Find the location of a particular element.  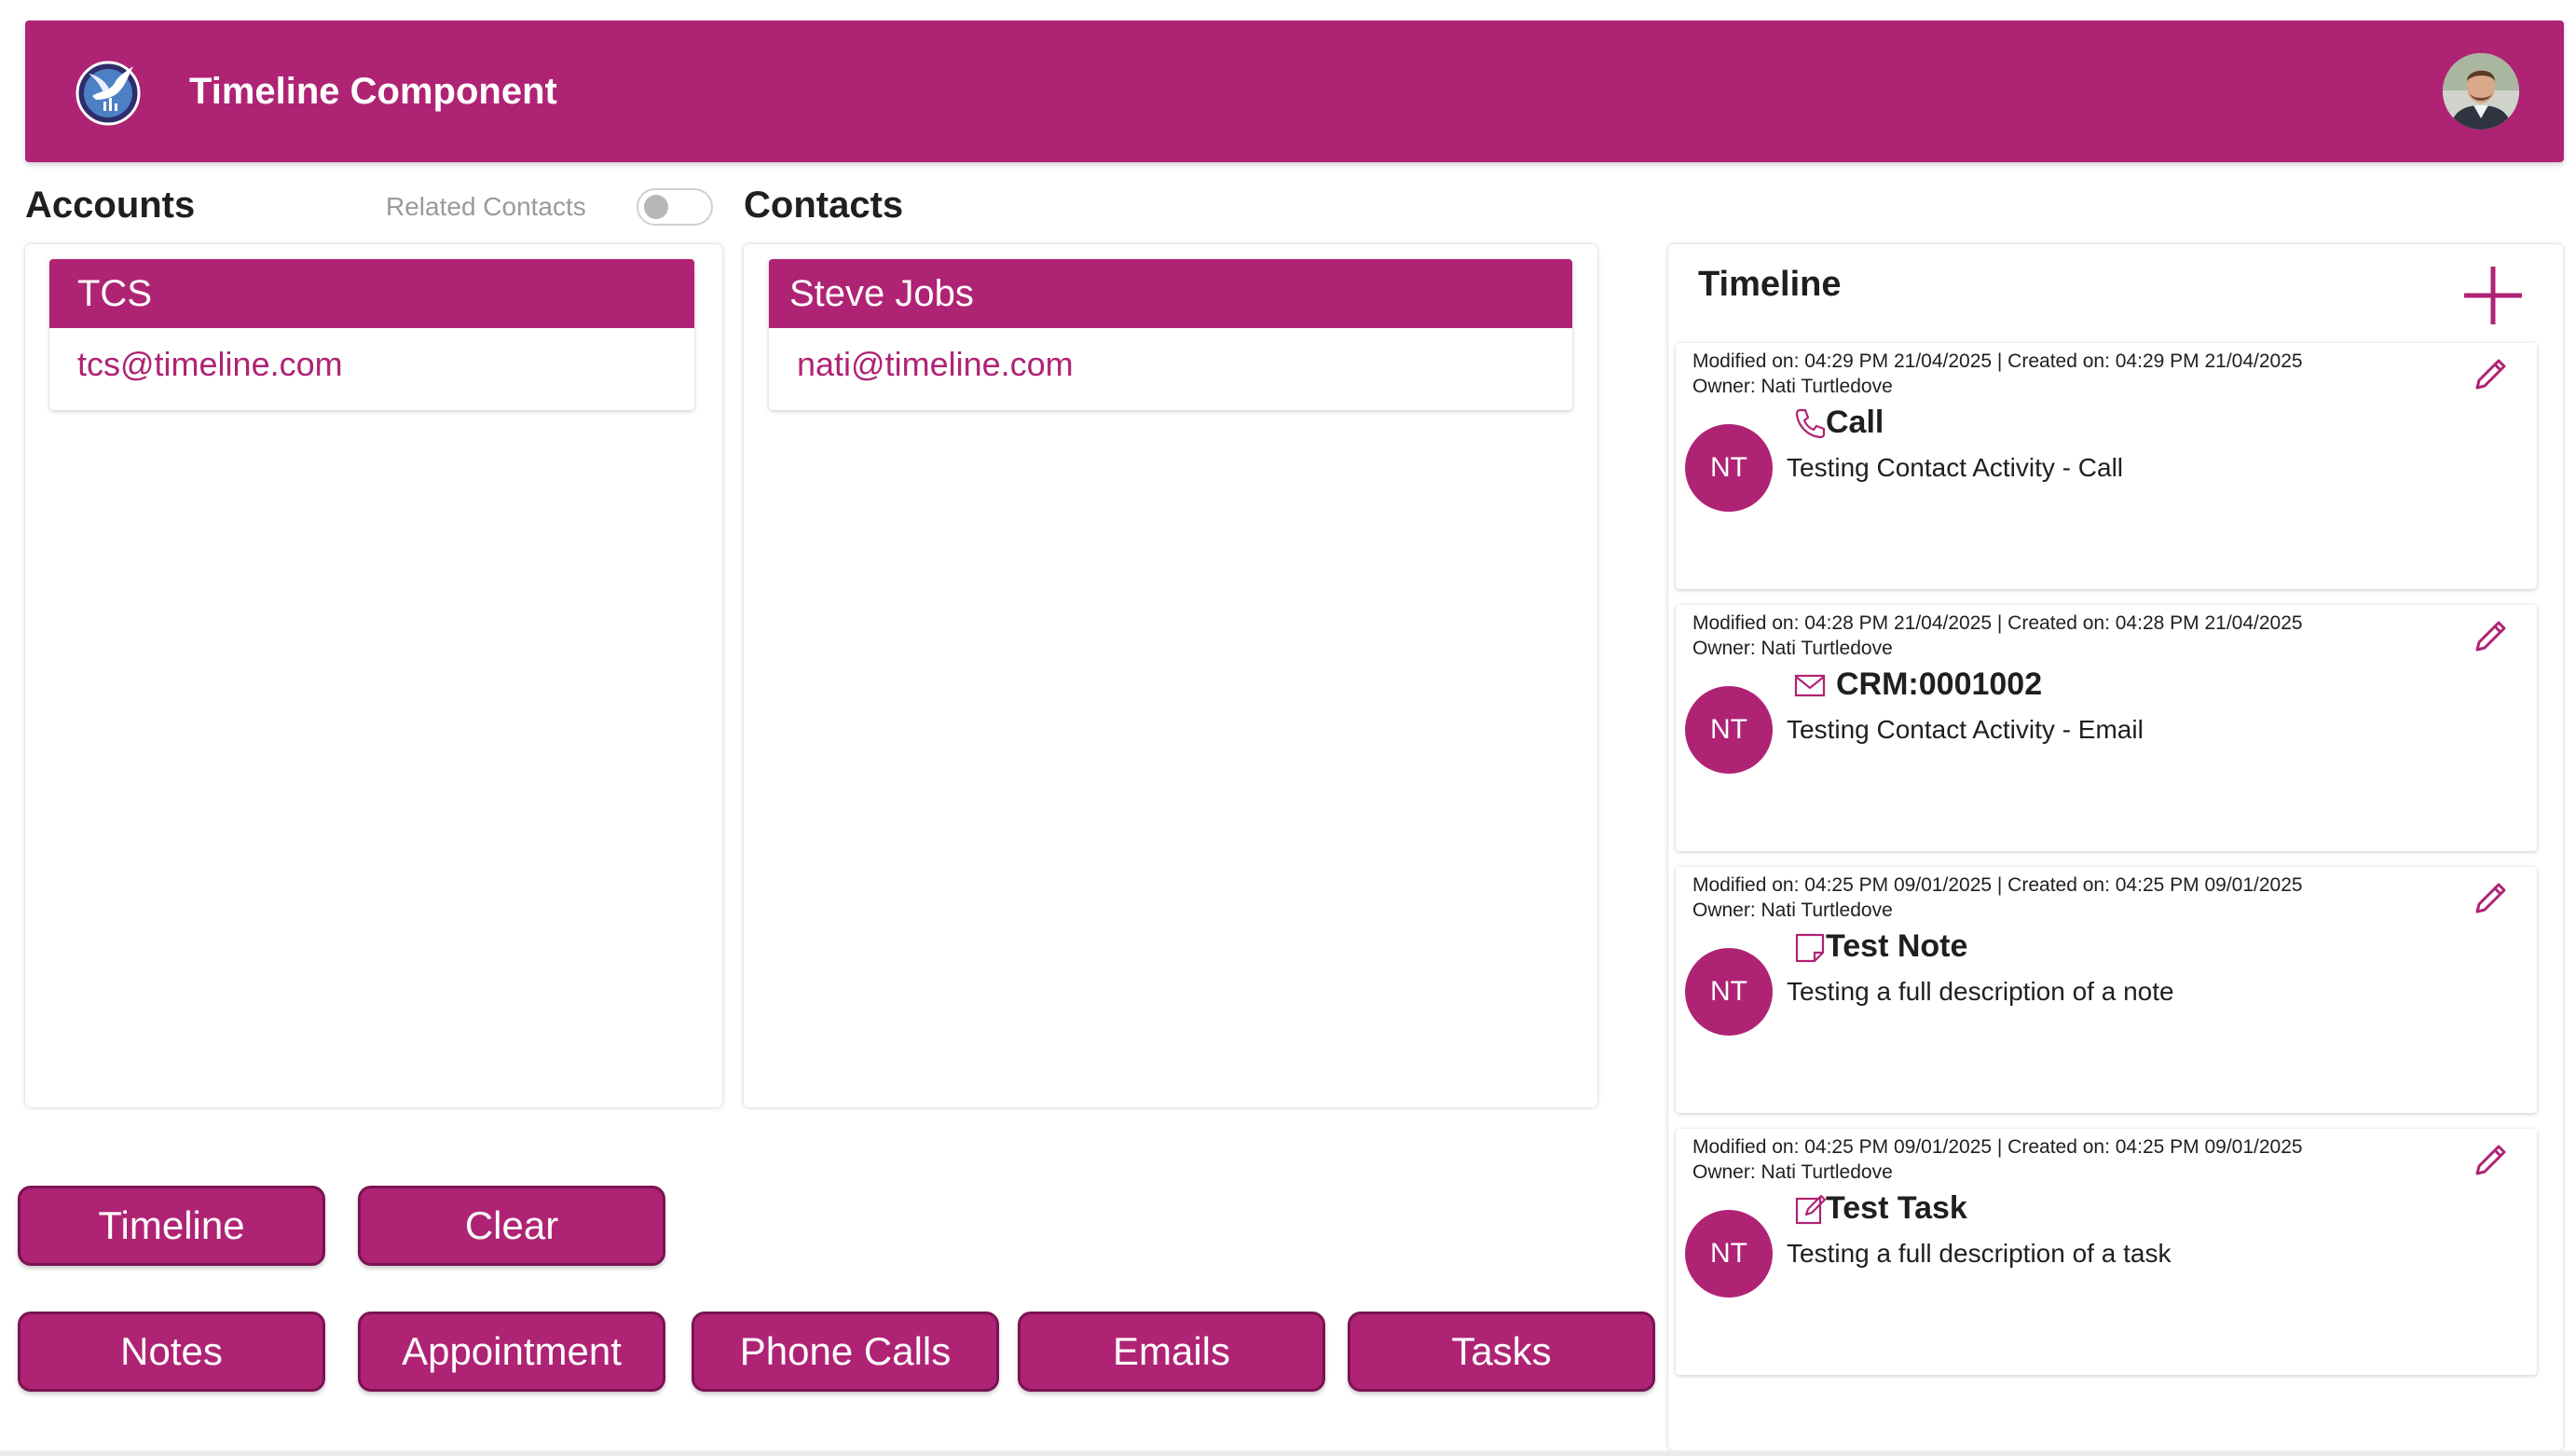

tasks-button: Tasks is located at coordinates (1501, 1352).